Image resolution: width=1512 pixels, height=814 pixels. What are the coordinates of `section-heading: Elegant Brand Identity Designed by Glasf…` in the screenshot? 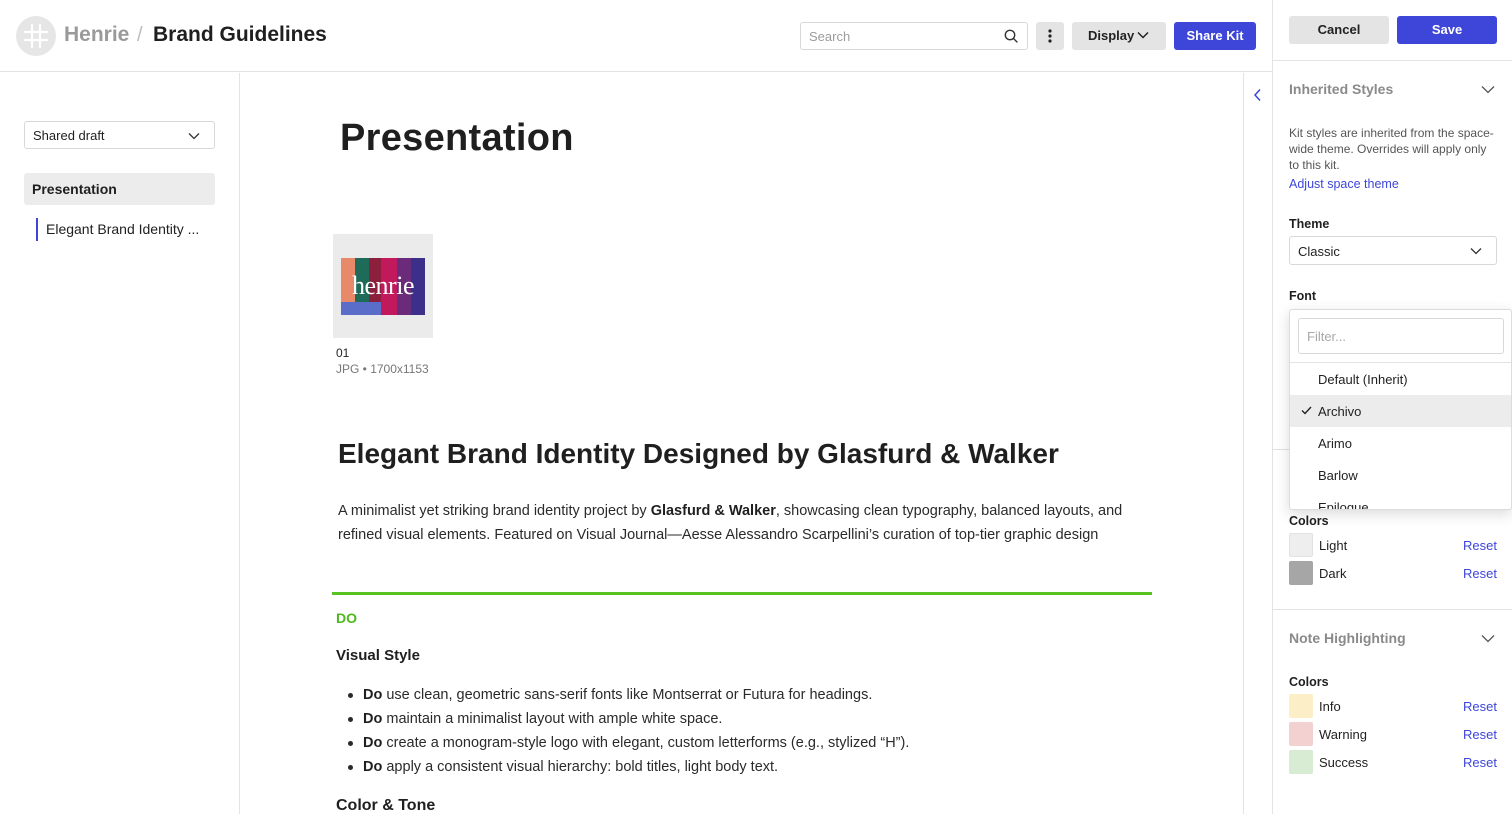 It's located at (698, 453).